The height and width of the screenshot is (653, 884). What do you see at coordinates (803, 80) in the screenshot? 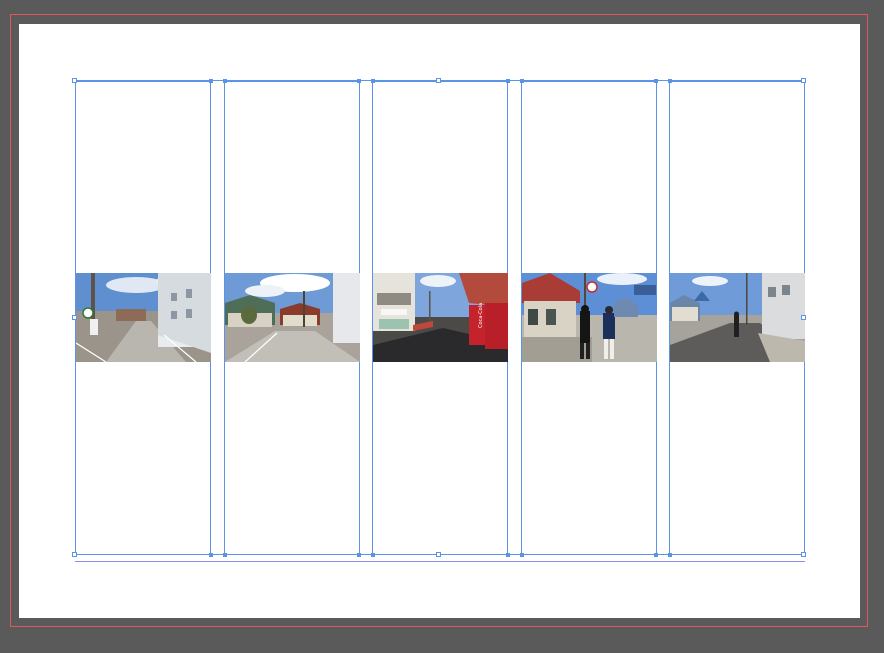
I see `handle-top-right` at bounding box center [803, 80].